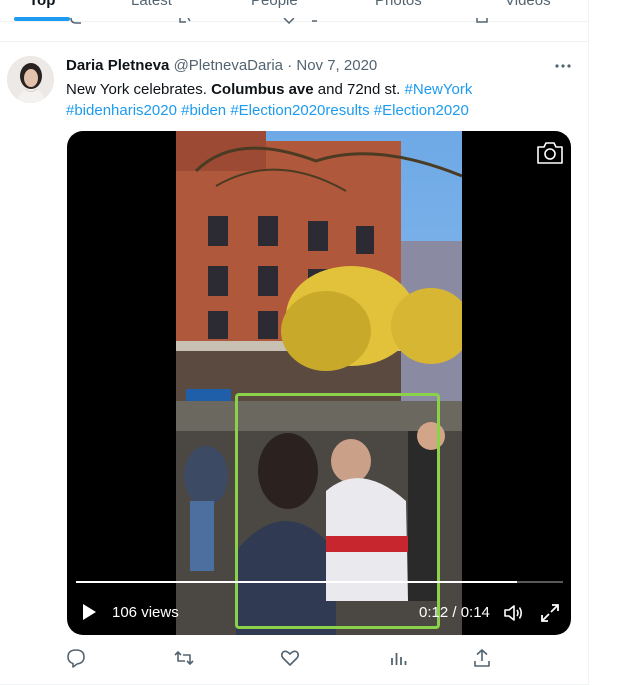 The height and width of the screenshot is (685, 635). Describe the element at coordinates (528, 4) in the screenshot. I see `tab-videos: Videos` at that location.